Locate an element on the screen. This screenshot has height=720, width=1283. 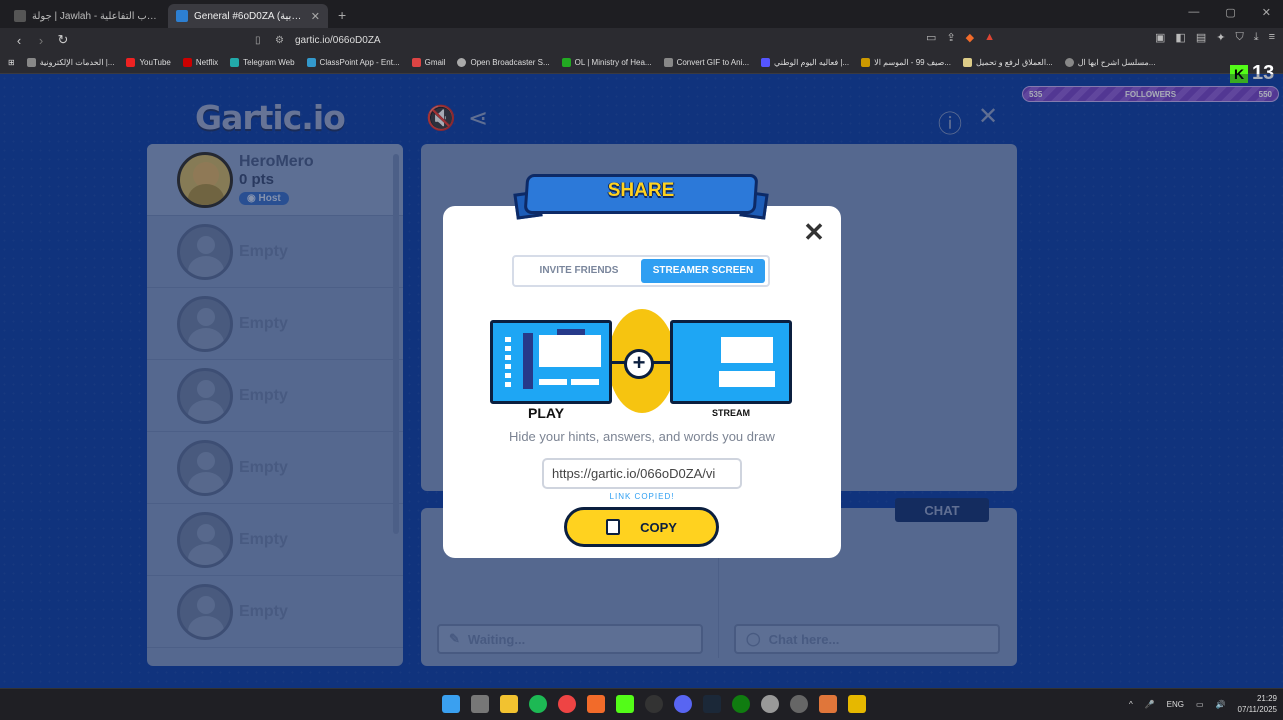
tab-streamer-screen: STREAMER SCREEN is located at coordinates (703, 271).